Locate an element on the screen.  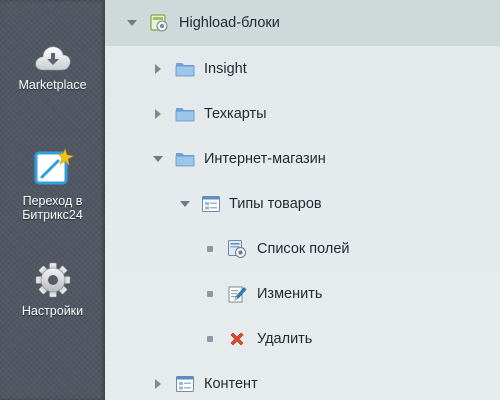
edit-pencil-icon is located at coordinates (237, 294).